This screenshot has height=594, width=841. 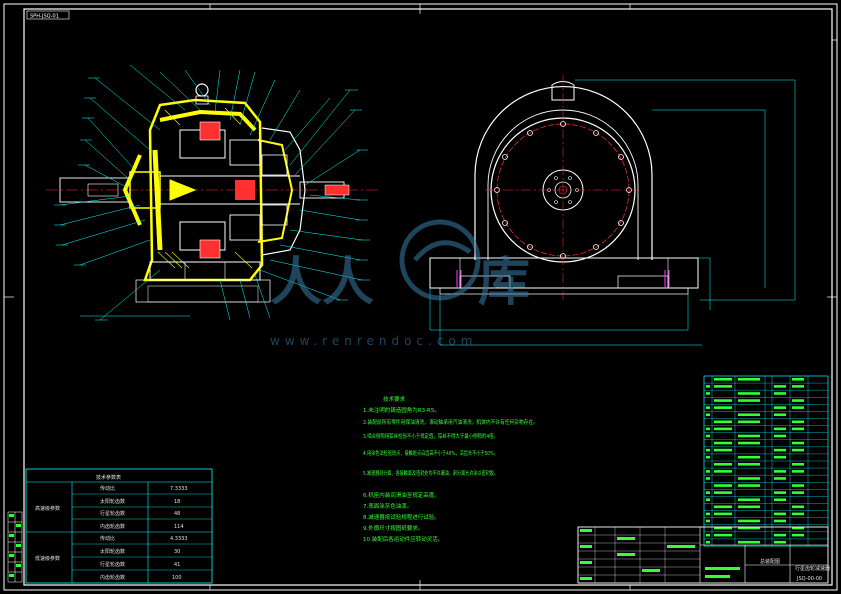 I want to click on corner-tag: SPH-JSQ-01, so click(x=48, y=15).